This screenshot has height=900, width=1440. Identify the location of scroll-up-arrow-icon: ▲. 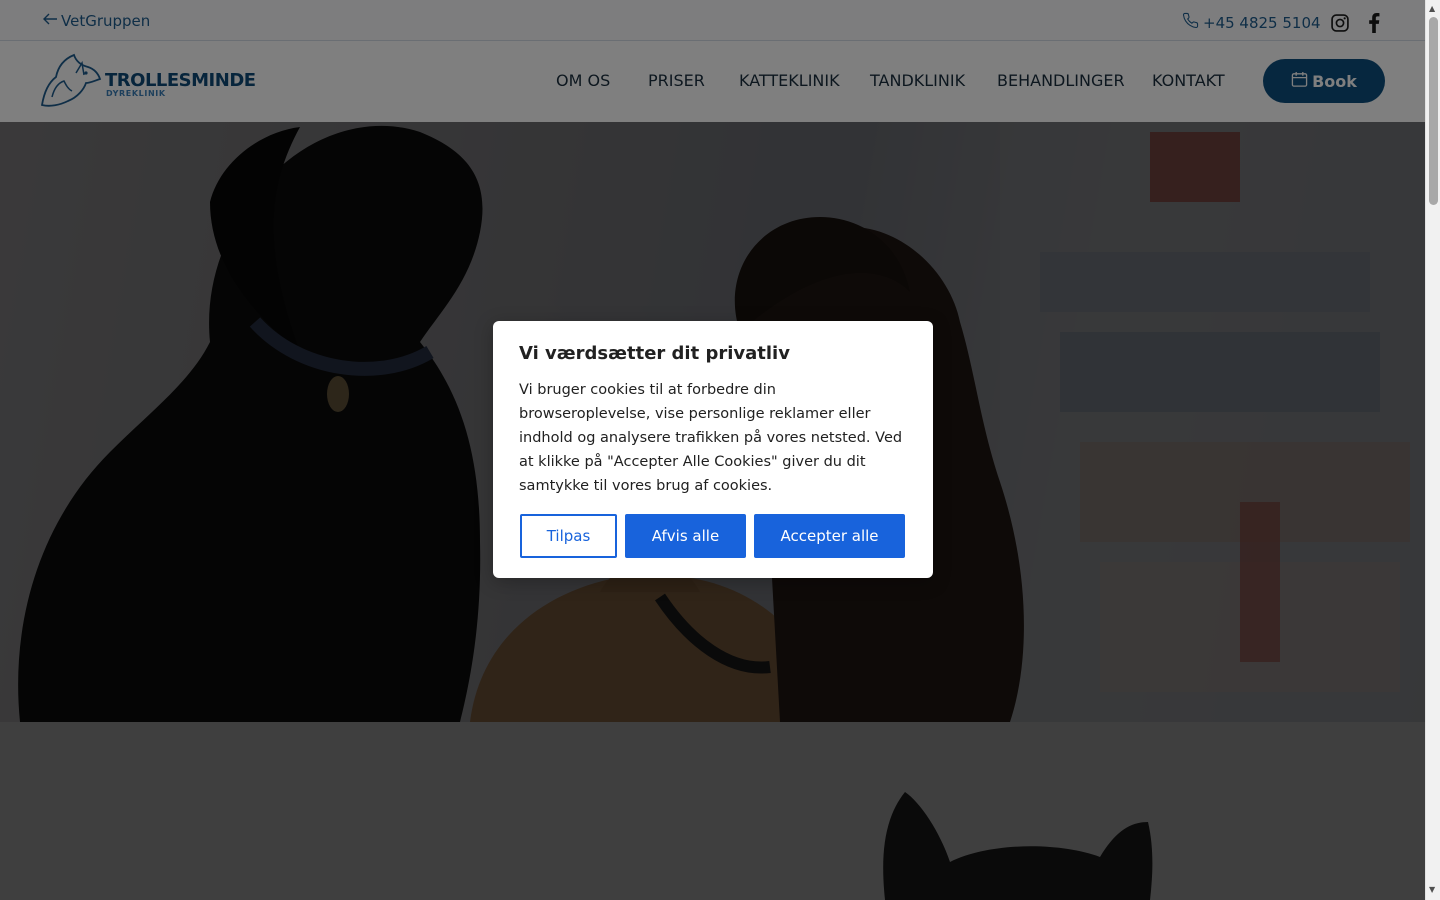
(1432, 8).